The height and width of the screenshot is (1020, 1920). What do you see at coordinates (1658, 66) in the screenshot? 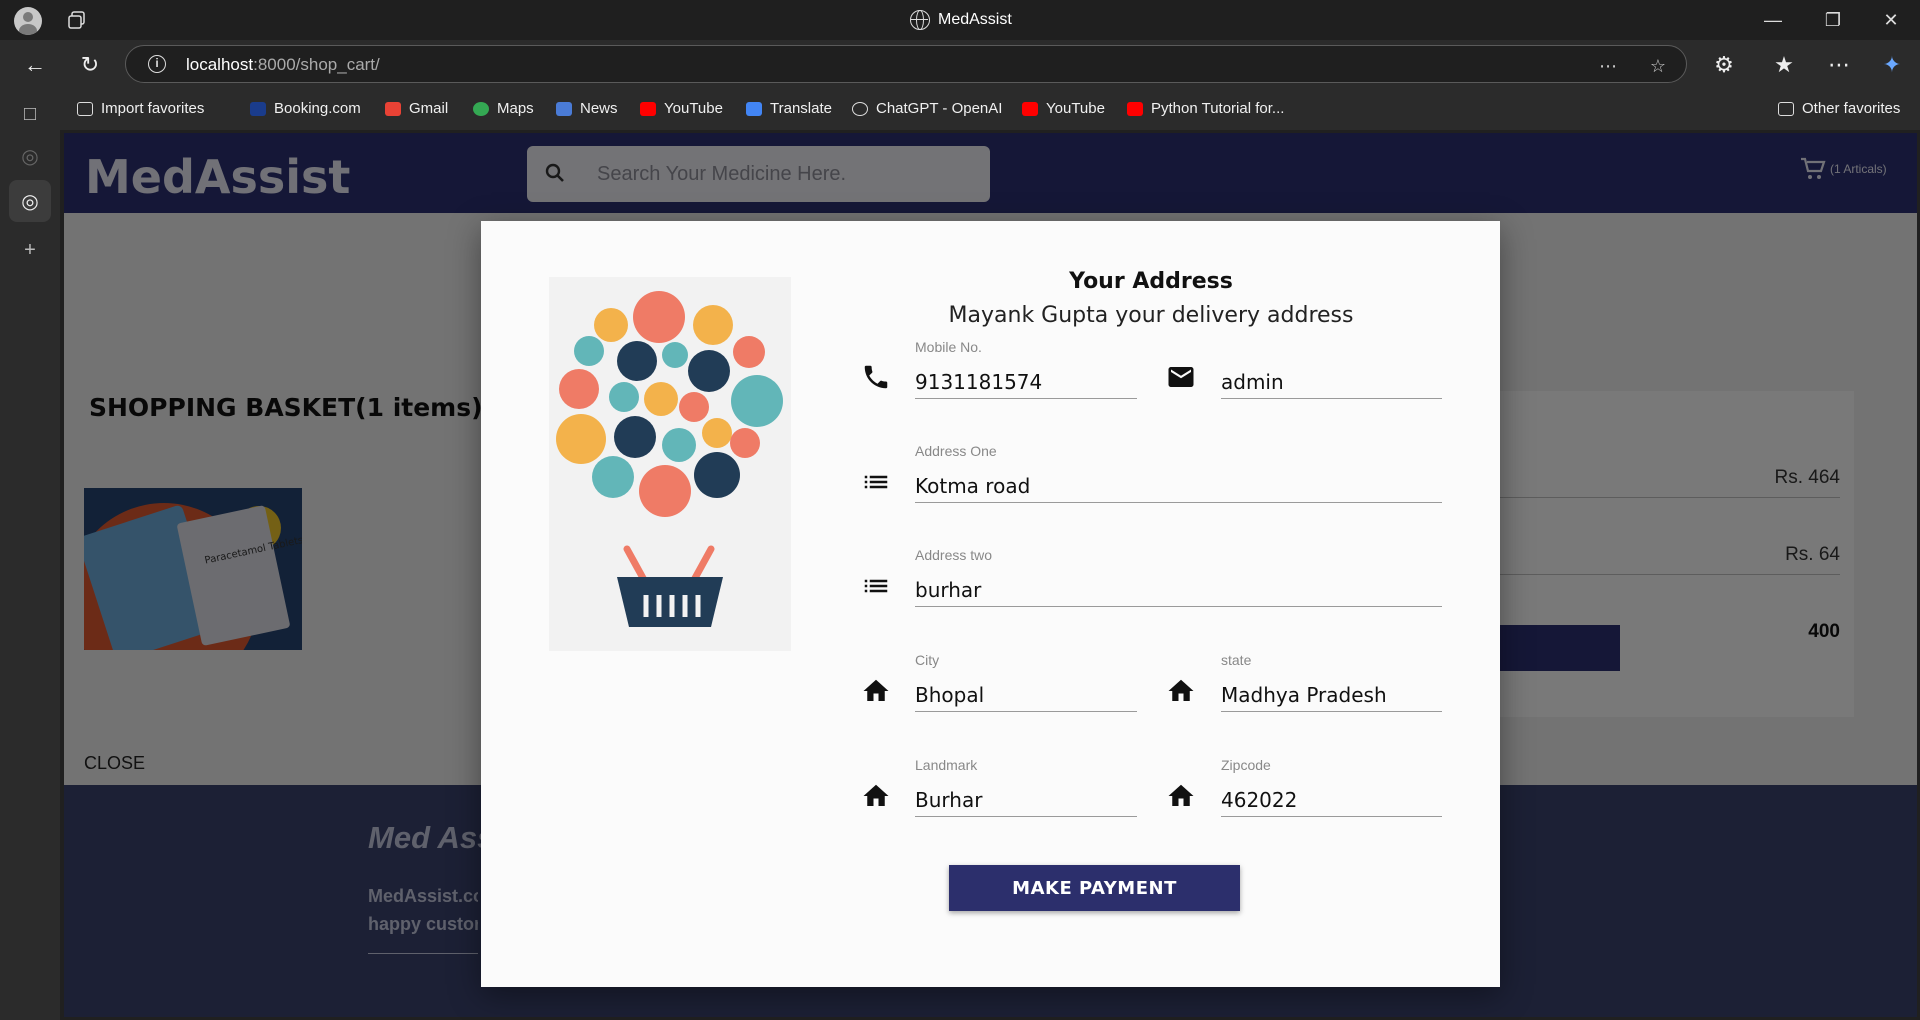
I see `star-icon: ☆` at bounding box center [1658, 66].